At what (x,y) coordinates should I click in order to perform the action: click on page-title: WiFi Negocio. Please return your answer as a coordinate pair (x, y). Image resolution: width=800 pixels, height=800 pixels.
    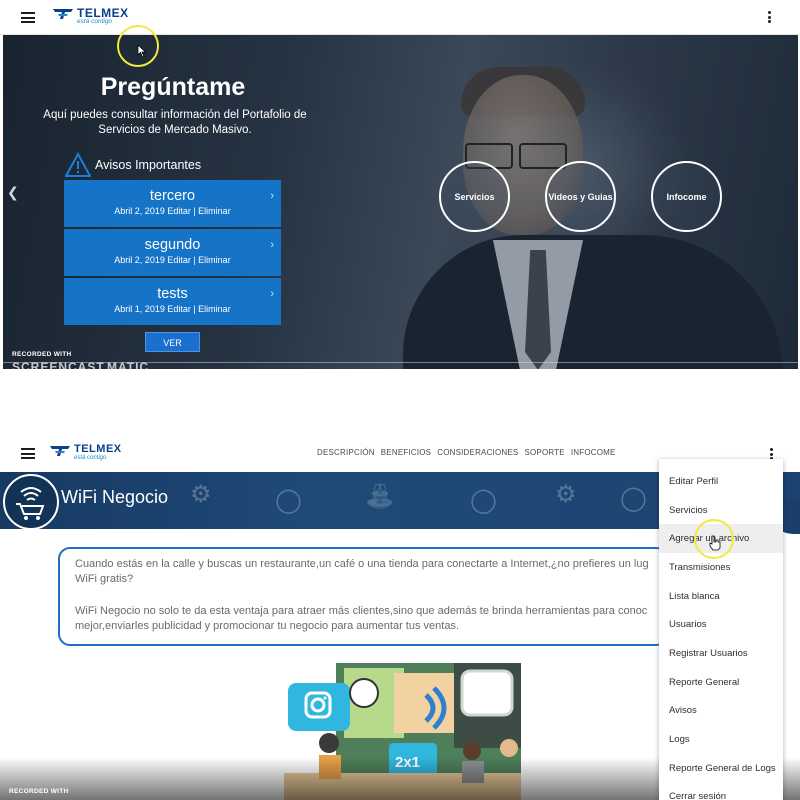
    Looking at the image, I should click on (115, 497).